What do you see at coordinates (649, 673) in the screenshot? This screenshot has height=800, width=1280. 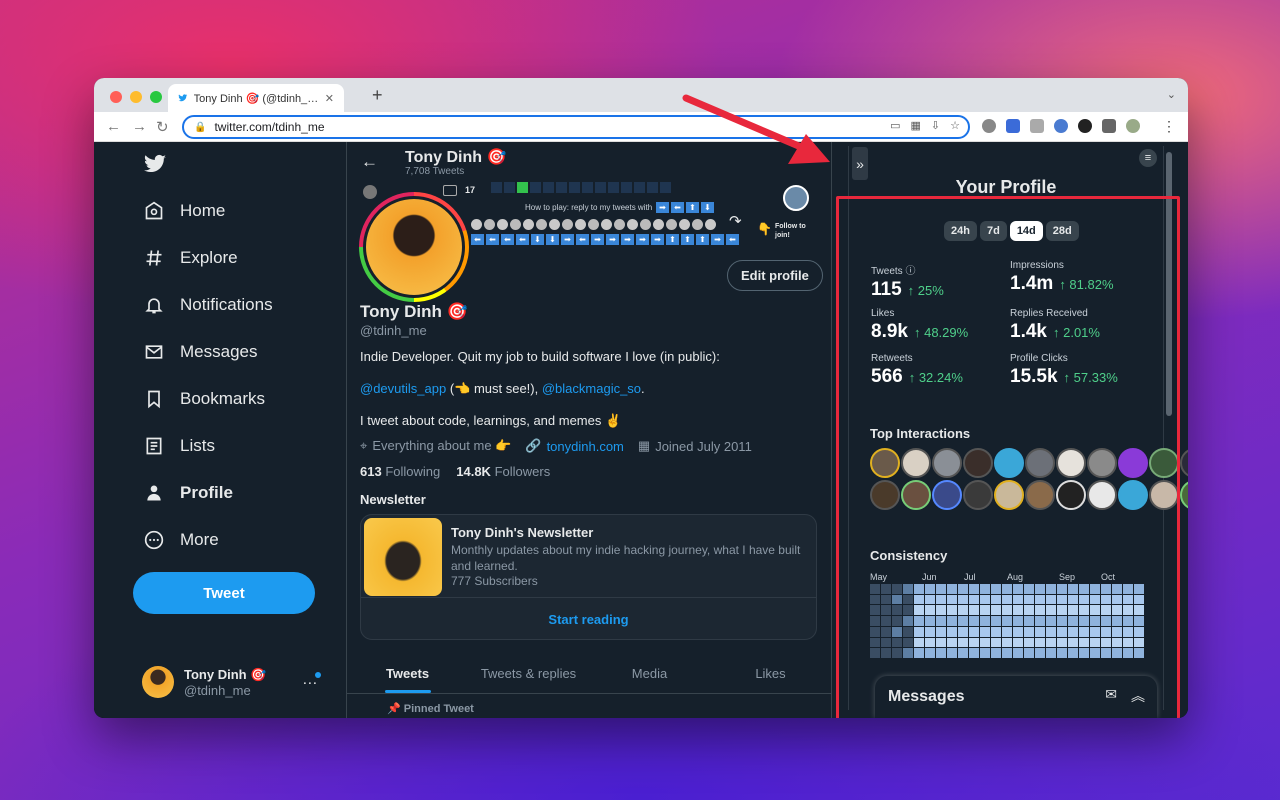 I see `tab-media: Media` at bounding box center [649, 673].